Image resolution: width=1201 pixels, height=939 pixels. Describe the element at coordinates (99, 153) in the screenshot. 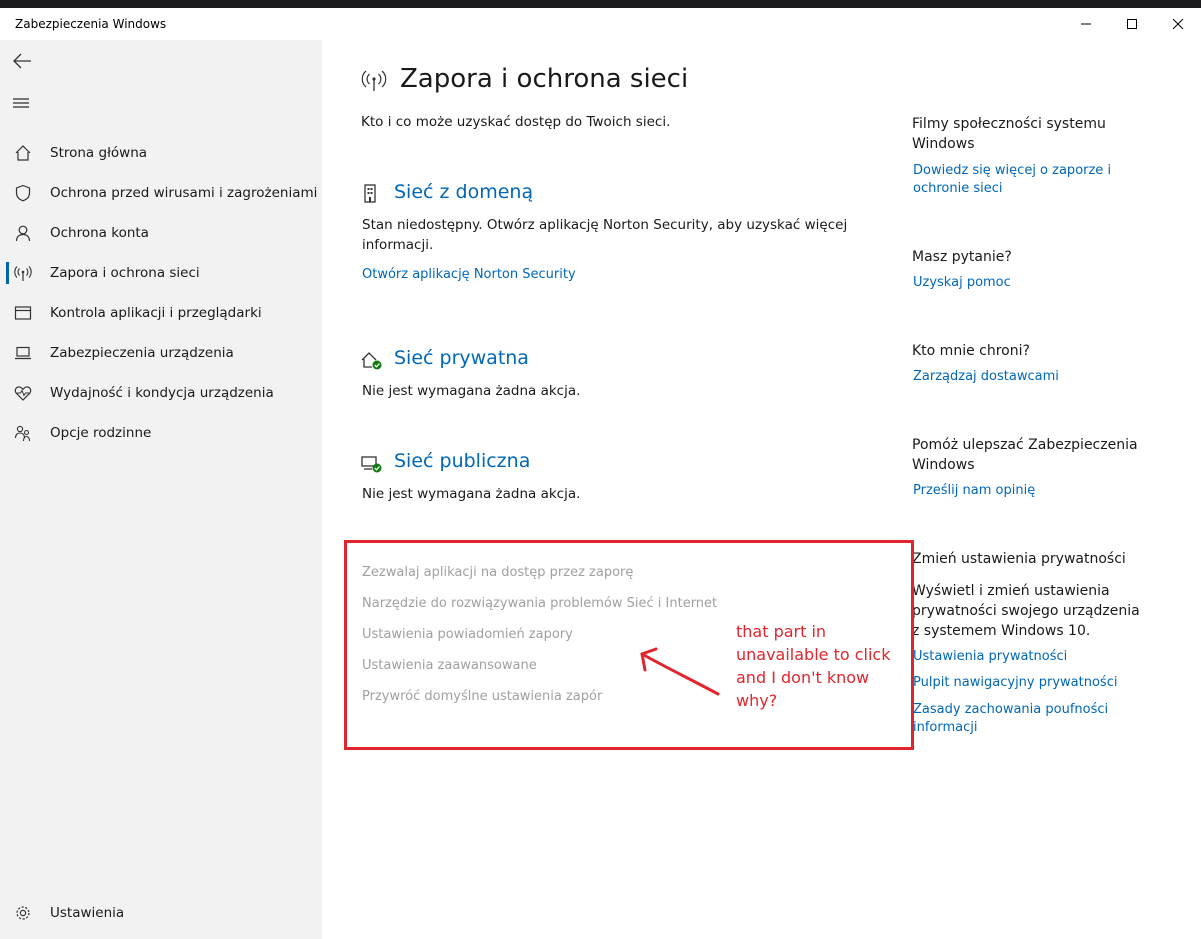

I see `sidebar-item-label: Strona główna` at that location.